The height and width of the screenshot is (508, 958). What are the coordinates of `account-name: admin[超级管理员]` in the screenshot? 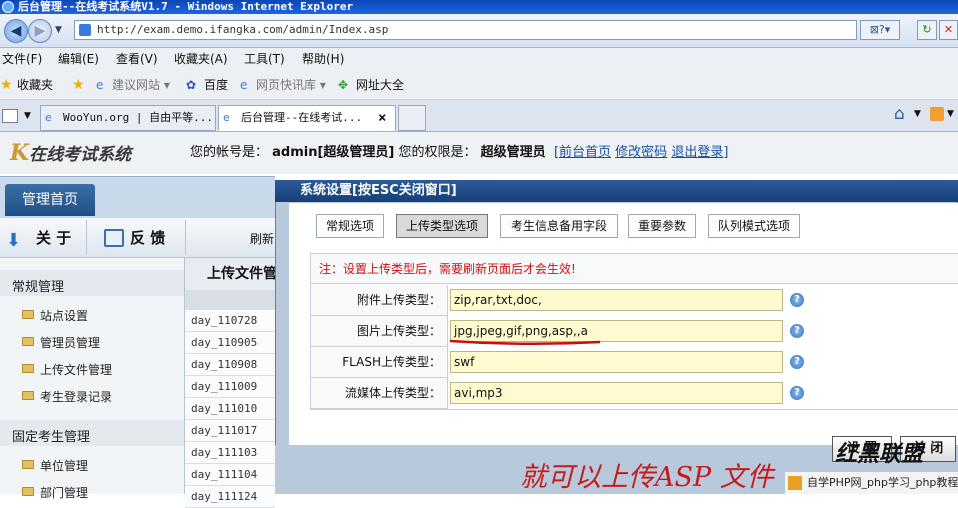 It's located at (333, 152).